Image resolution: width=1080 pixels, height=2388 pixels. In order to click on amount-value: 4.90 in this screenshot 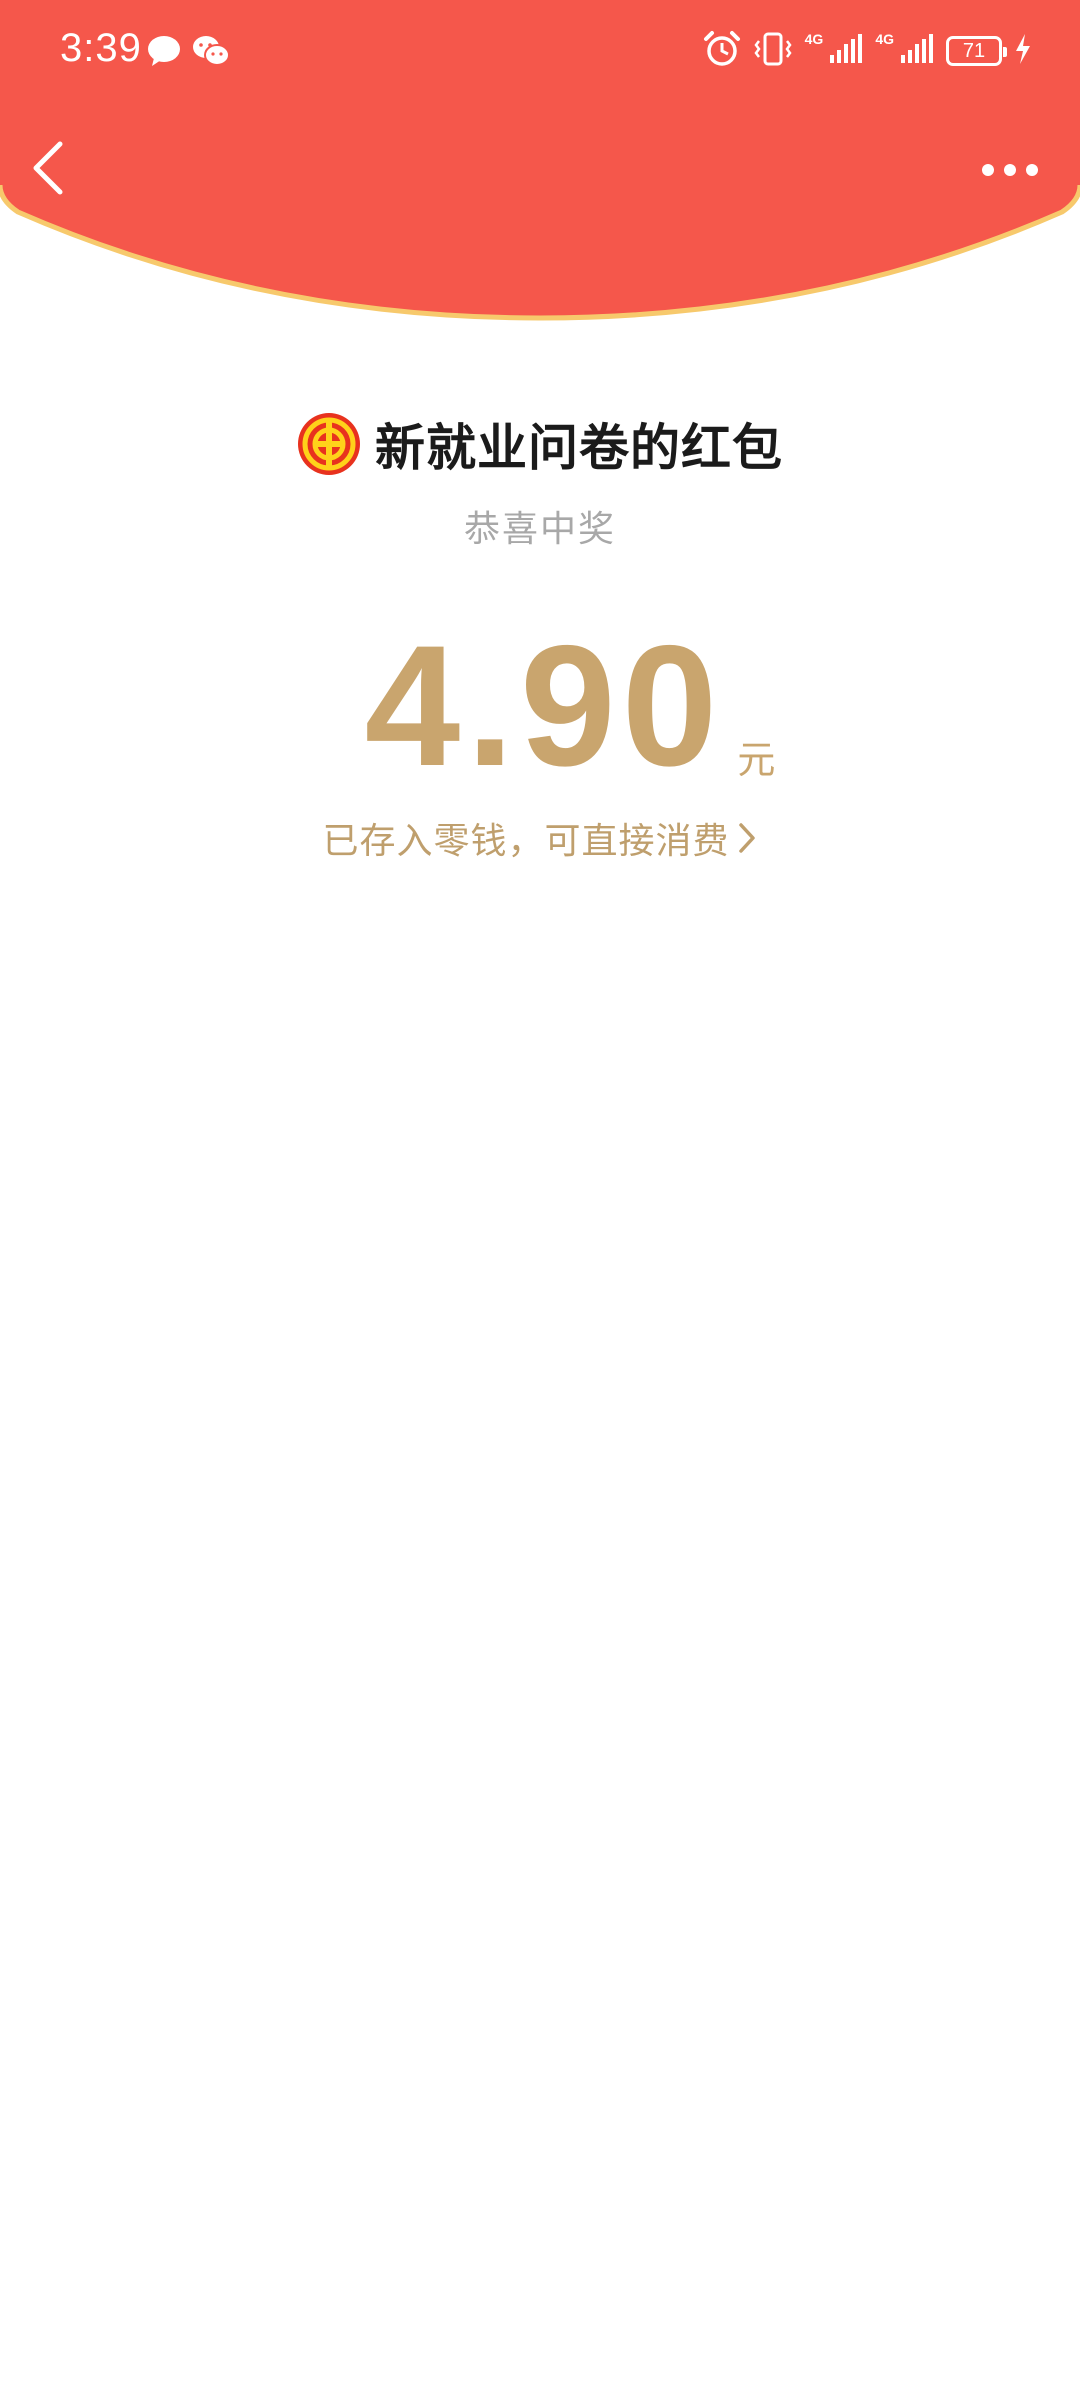, I will do `click(544, 706)`.